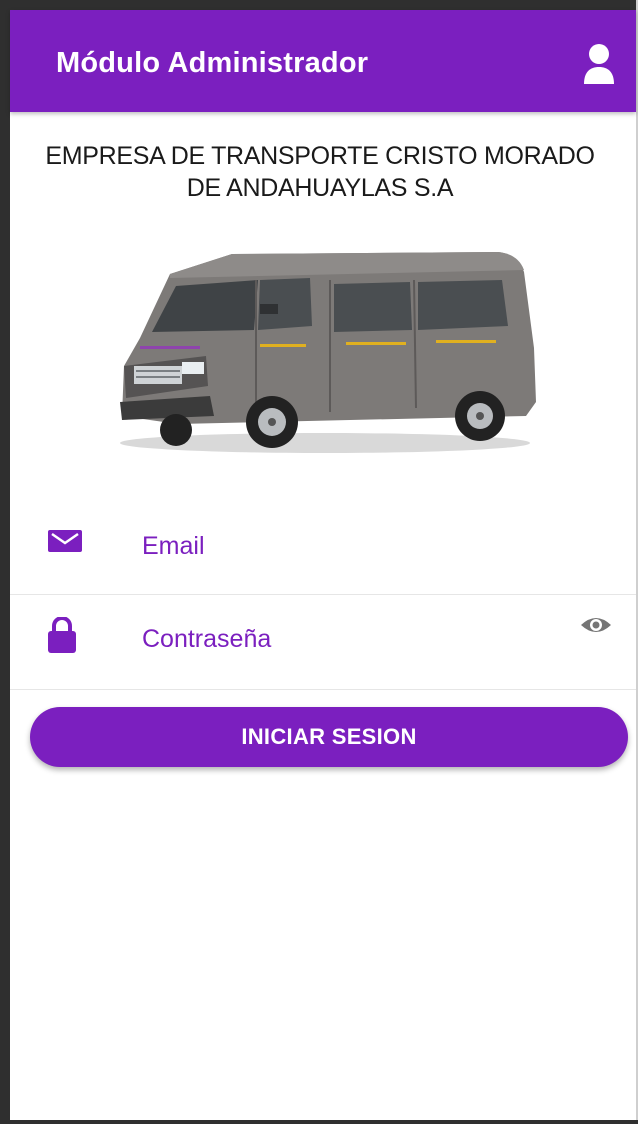 This screenshot has height=1124, width=638. I want to click on email-field, so click(323, 547).